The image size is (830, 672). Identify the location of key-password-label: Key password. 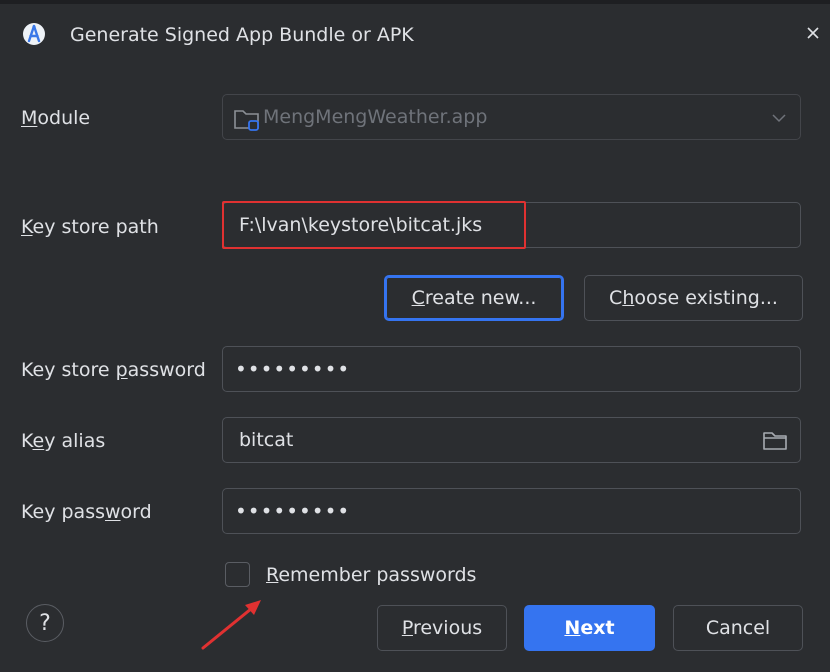
(86, 512).